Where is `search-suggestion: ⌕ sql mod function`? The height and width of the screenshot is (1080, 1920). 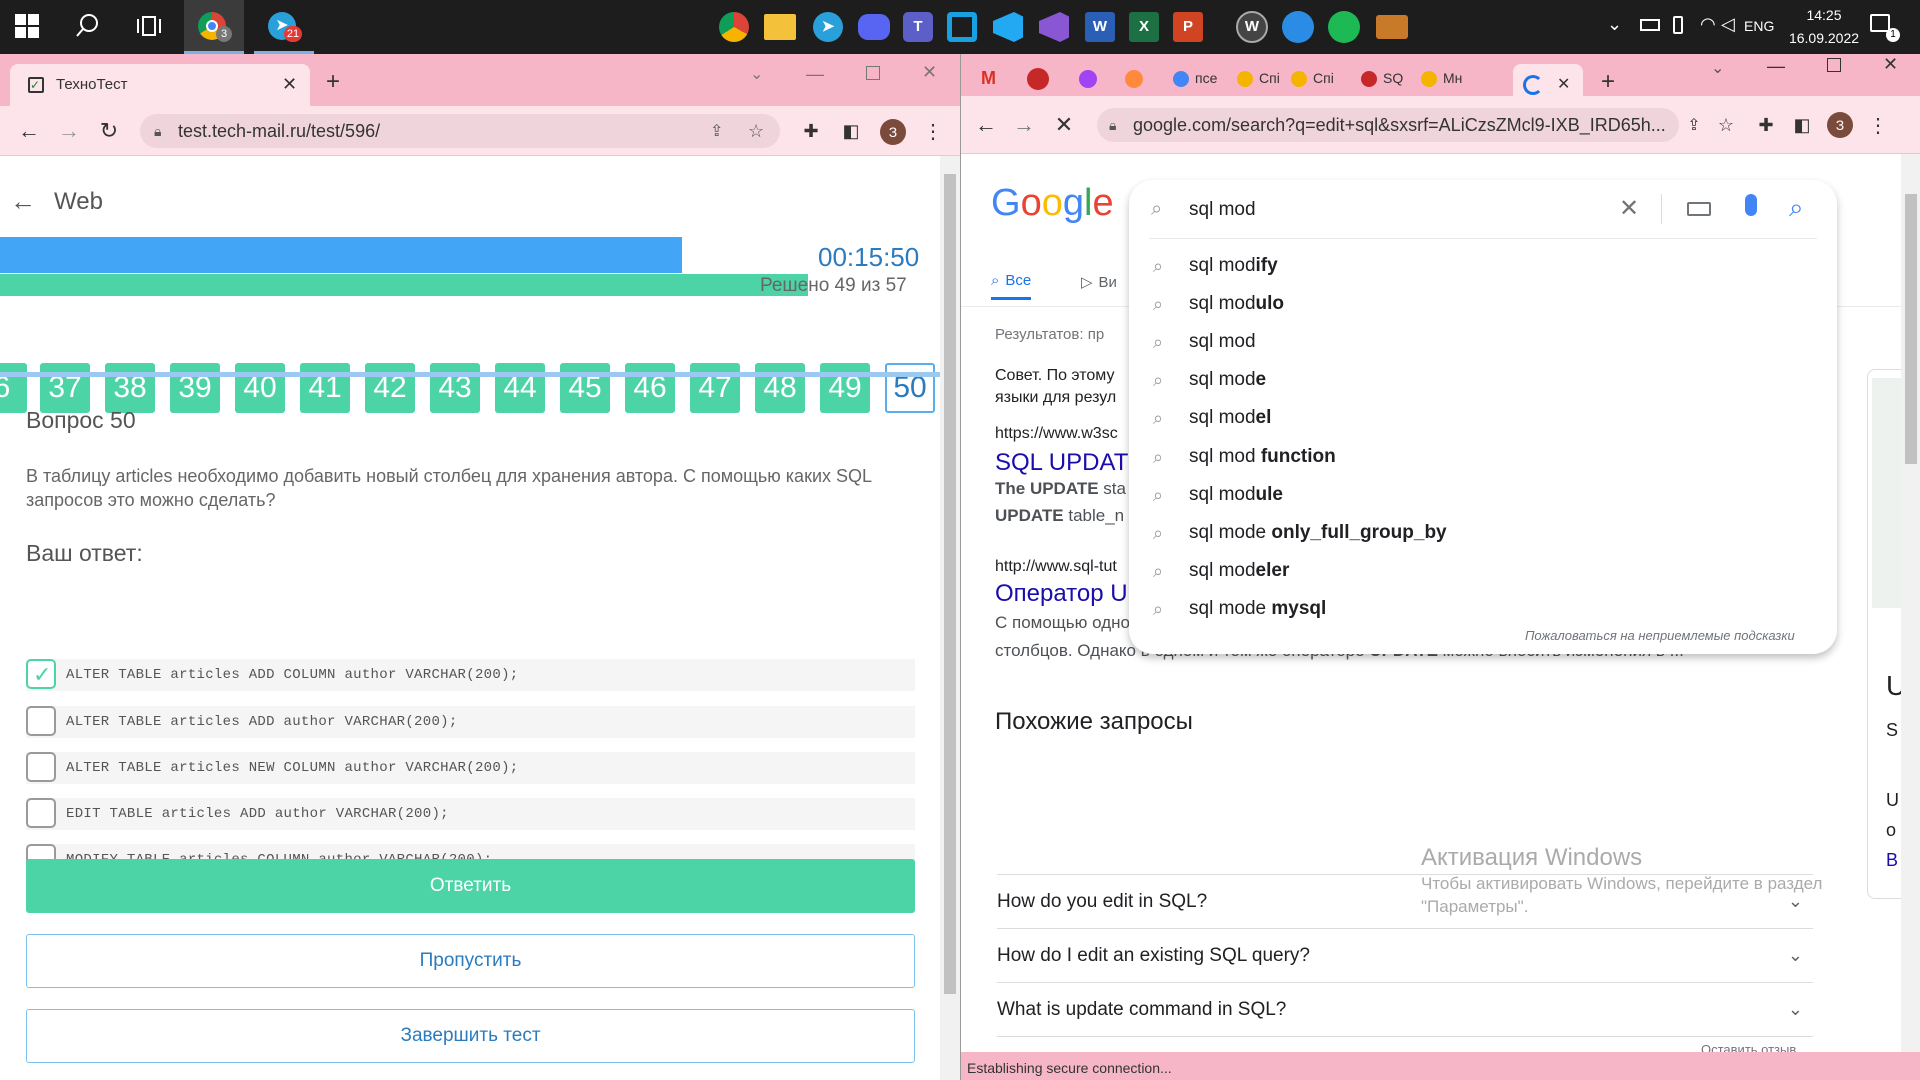
search-suggestion: ⌕ sql mod function is located at coordinates (1483, 457).